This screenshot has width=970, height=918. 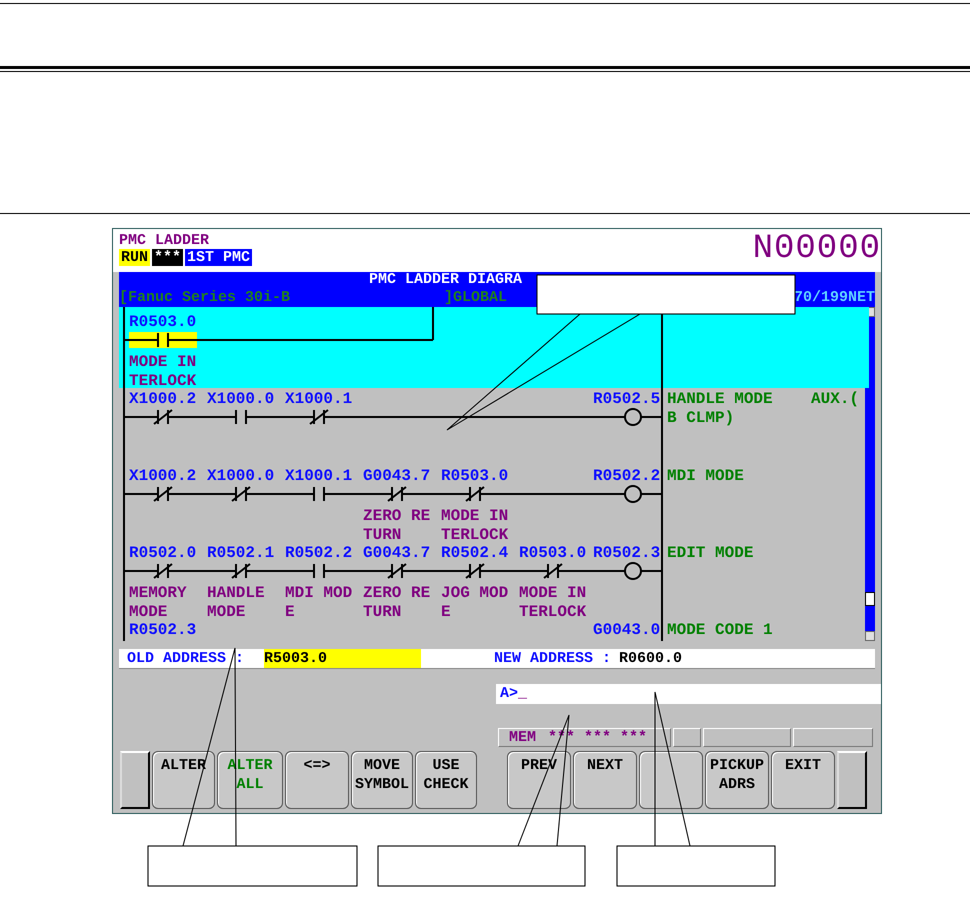 I want to click on address-label: R0502.1, so click(x=240, y=553).